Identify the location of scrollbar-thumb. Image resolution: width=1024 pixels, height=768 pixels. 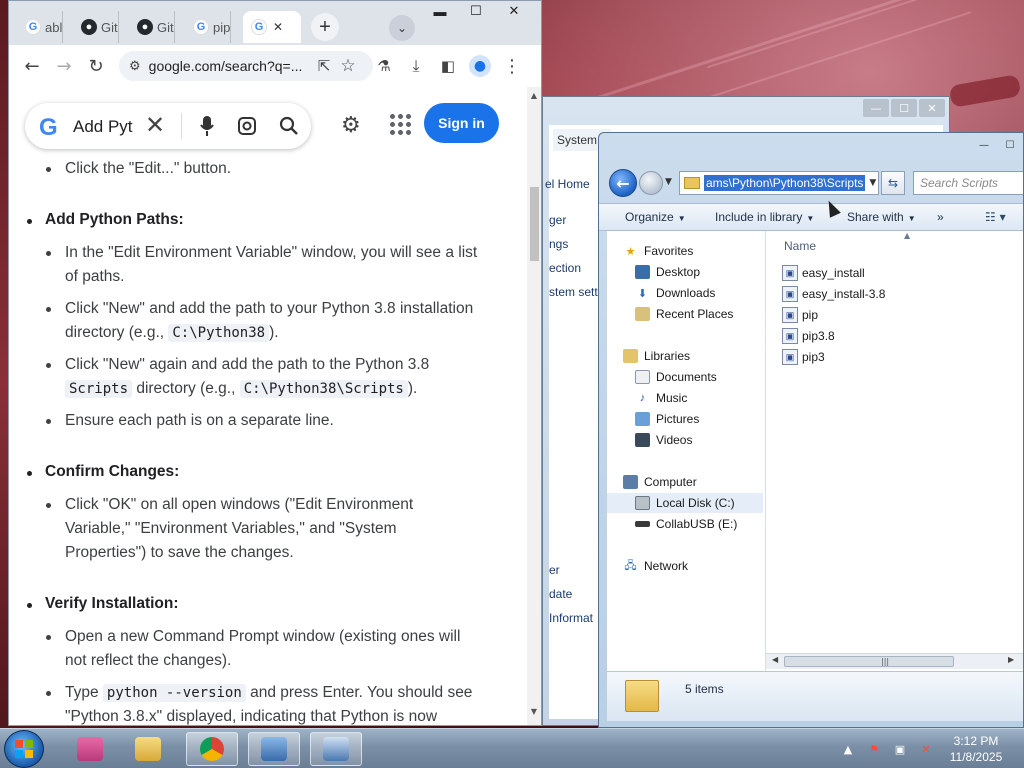
(534, 224).